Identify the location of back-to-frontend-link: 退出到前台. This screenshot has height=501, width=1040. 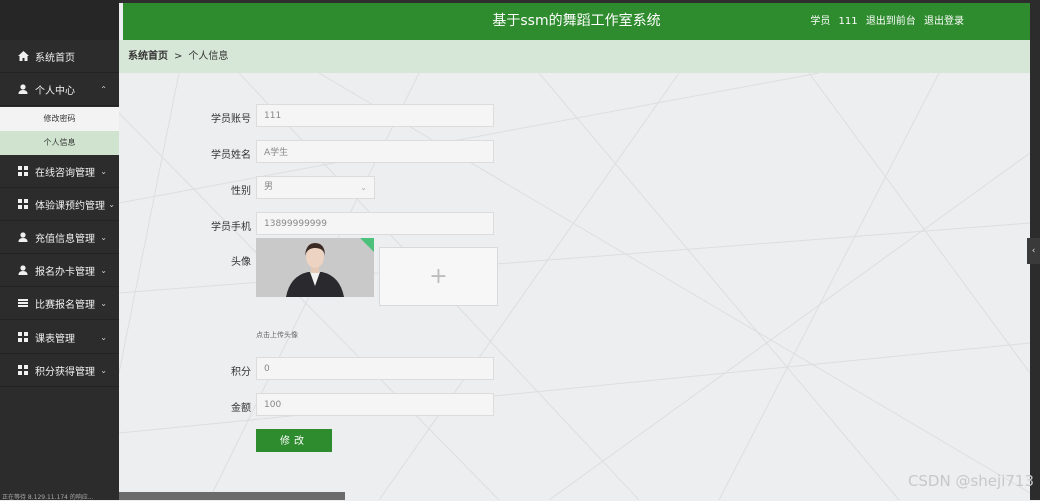
(891, 21).